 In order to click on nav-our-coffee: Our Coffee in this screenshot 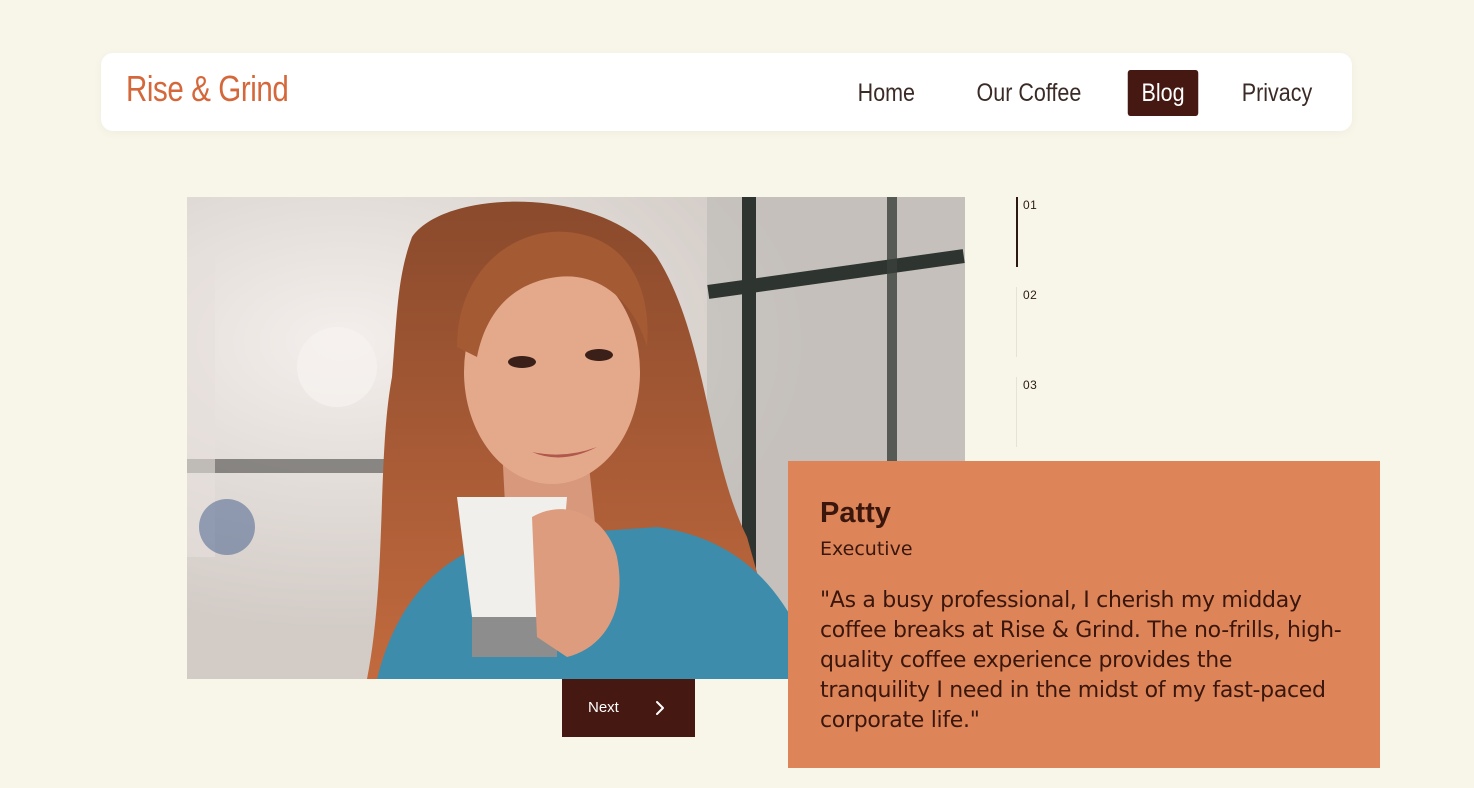, I will do `click(1029, 93)`.